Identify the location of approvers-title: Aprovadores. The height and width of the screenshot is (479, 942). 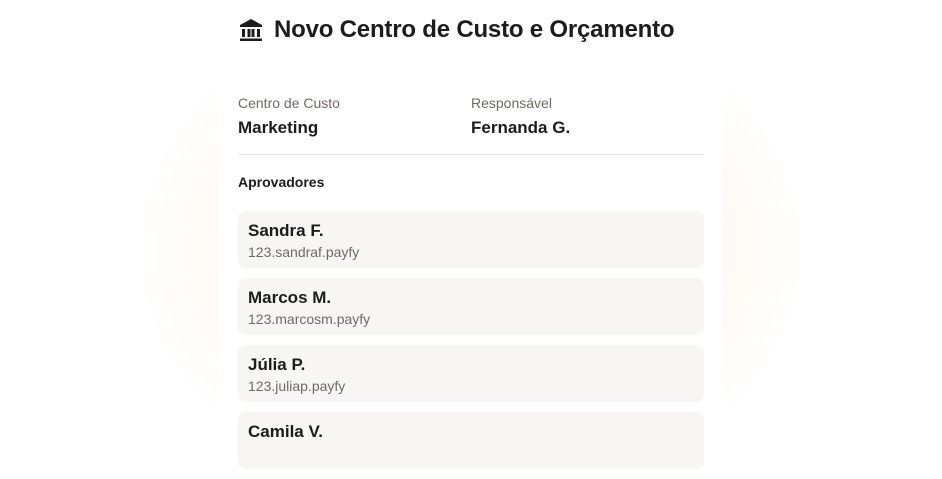
(281, 182).